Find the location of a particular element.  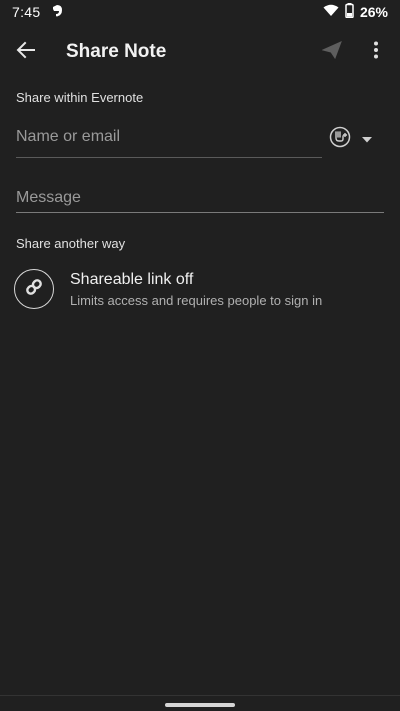

dropdown-icon is located at coordinates (367, 139).